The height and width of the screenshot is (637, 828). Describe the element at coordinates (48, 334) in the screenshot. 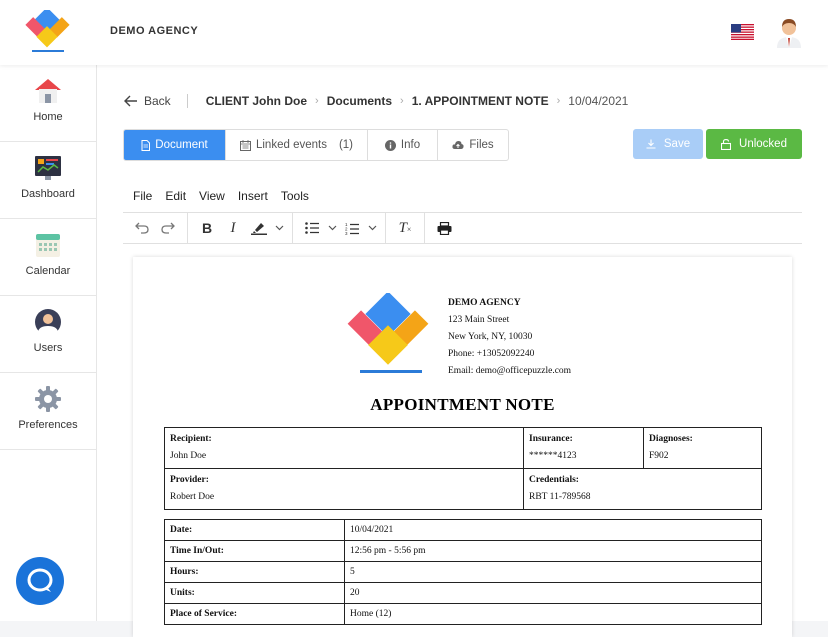

I see `sidebar-item-users: Users` at that location.